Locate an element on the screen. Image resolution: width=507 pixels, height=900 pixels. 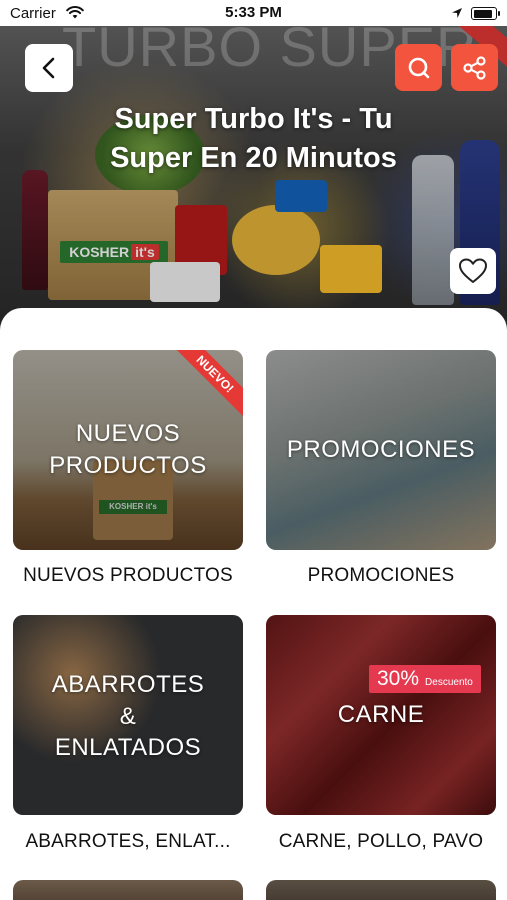
status-bar: Carrier 5:33 PM is located at coordinates (253, 13).